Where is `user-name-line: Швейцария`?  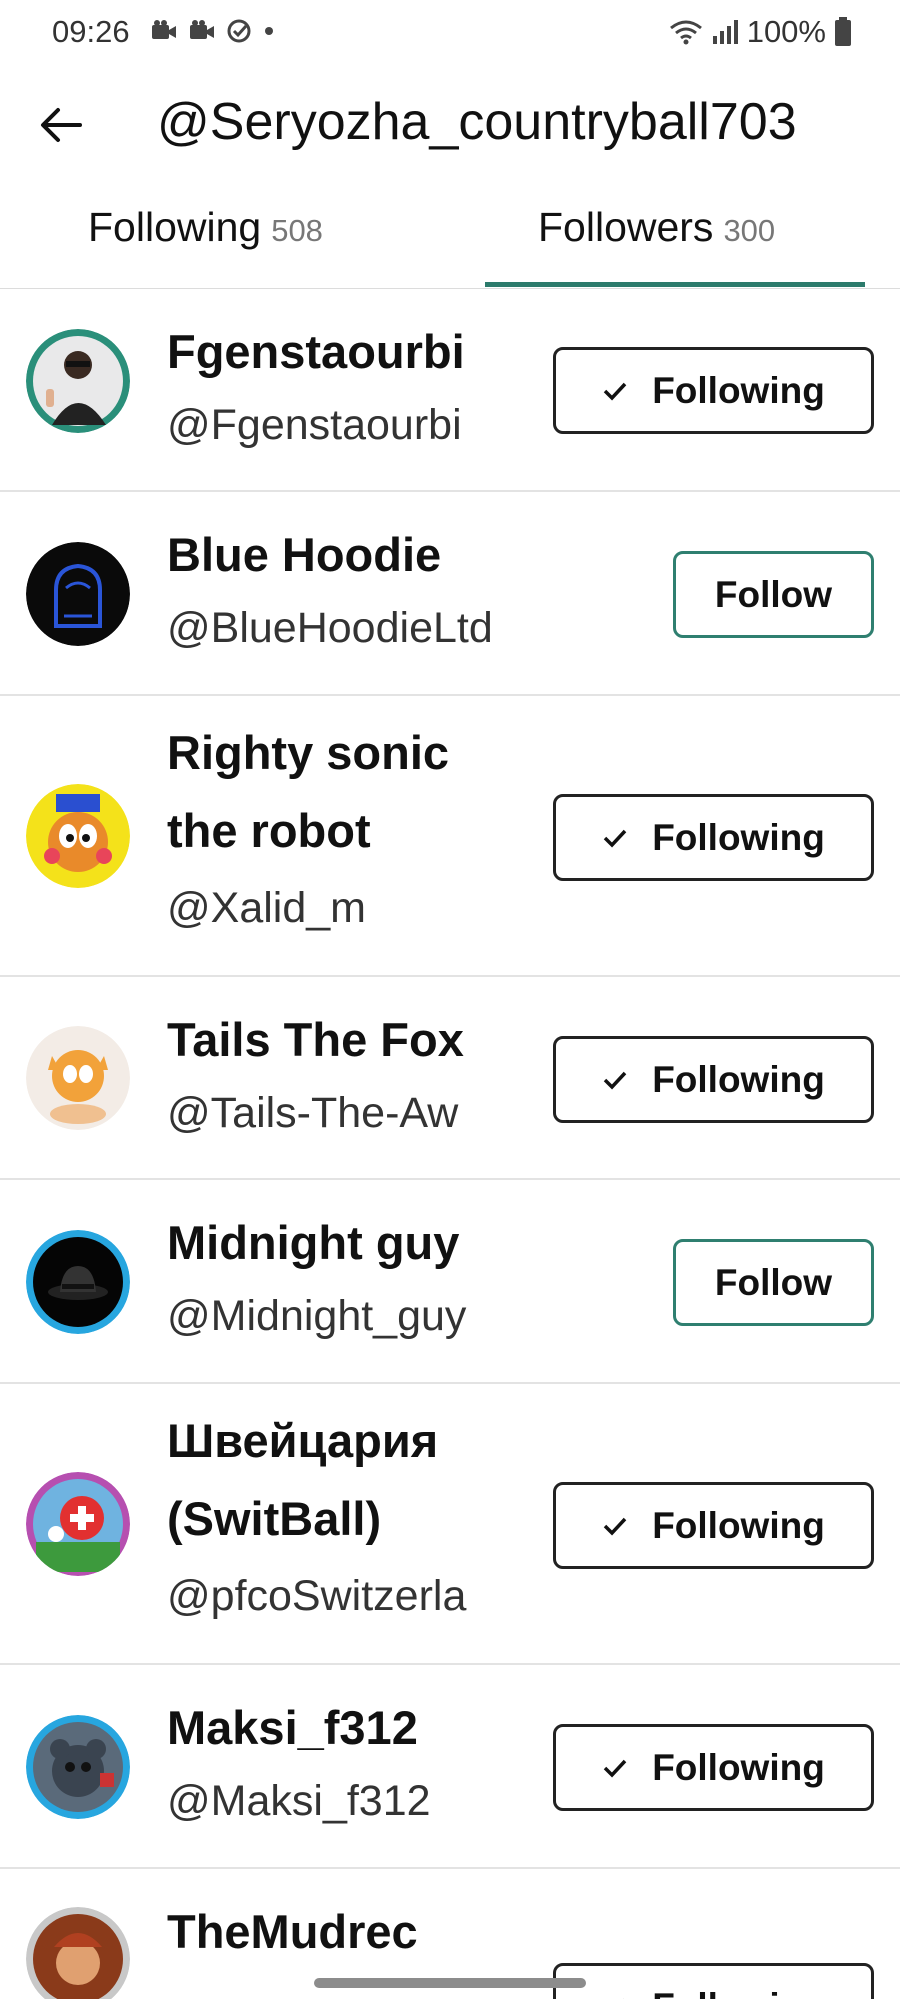
user-name-line: Швейцария is located at coordinates (303, 1440).